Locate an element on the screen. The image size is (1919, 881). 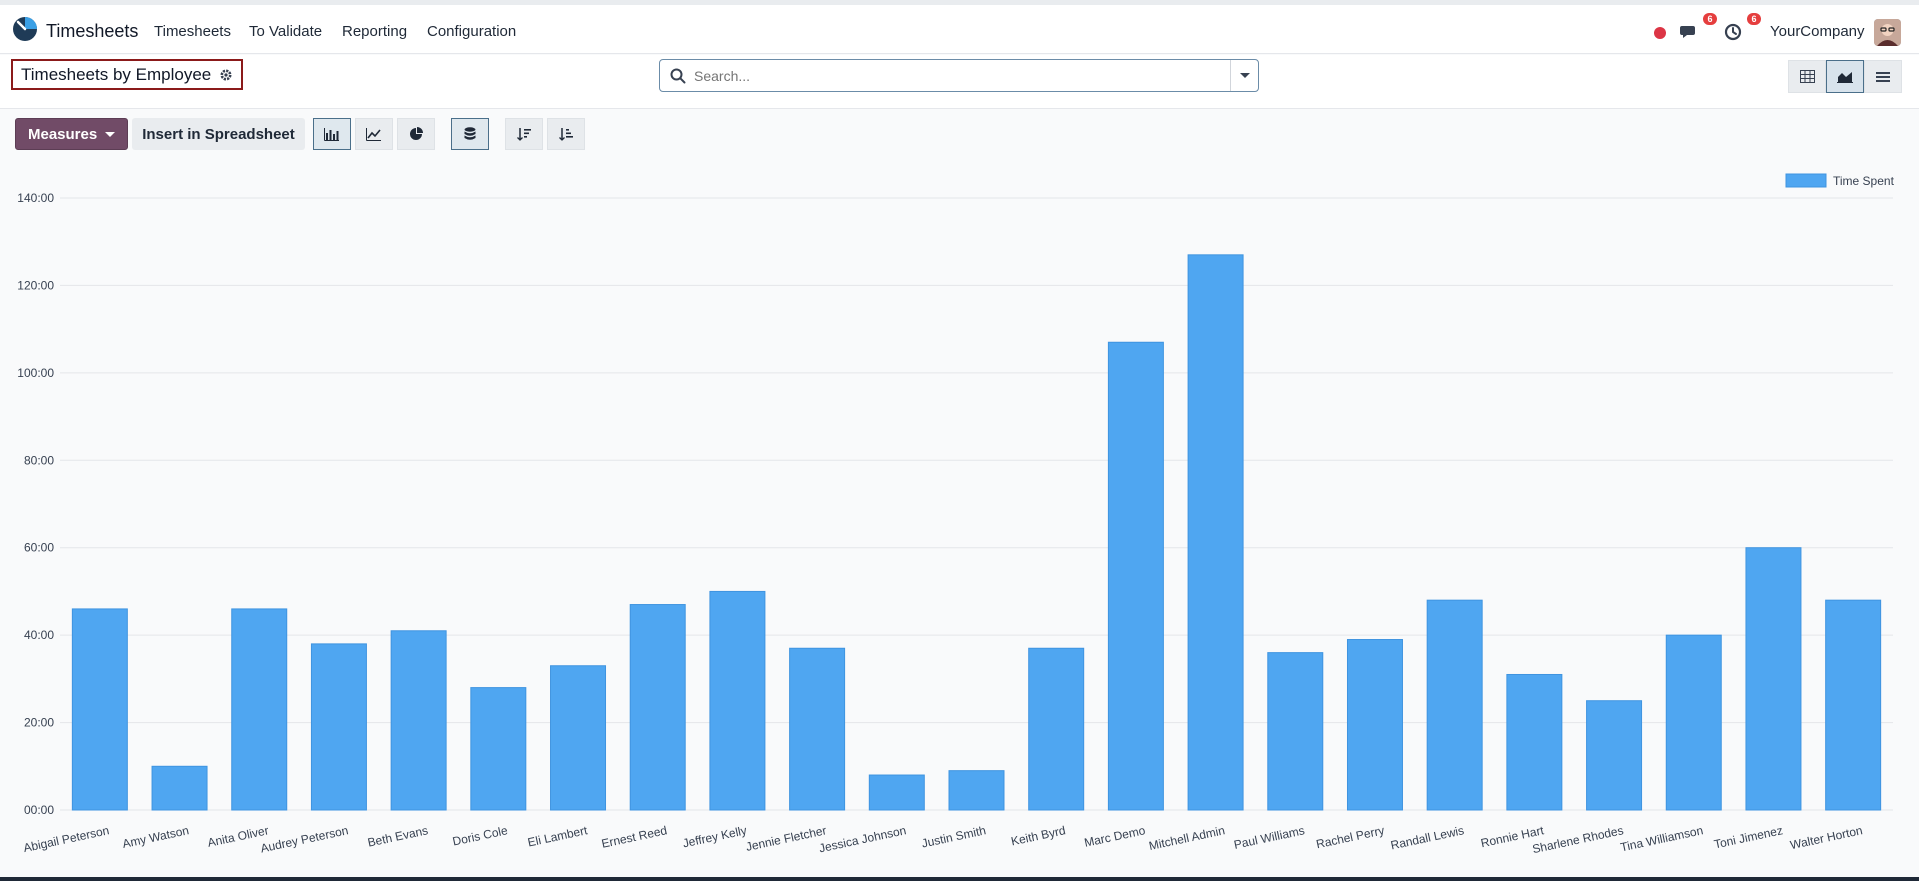
insert-spreadsheet-button: Insert in Spreadsheet is located at coordinates (218, 134).